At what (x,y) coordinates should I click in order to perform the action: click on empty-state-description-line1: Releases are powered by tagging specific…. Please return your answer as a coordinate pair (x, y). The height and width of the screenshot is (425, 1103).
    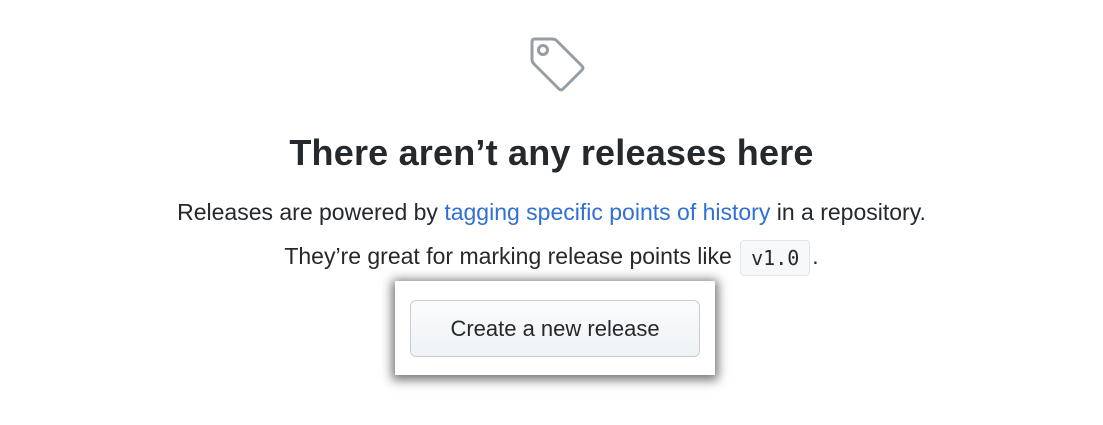
    Looking at the image, I should click on (551, 212).